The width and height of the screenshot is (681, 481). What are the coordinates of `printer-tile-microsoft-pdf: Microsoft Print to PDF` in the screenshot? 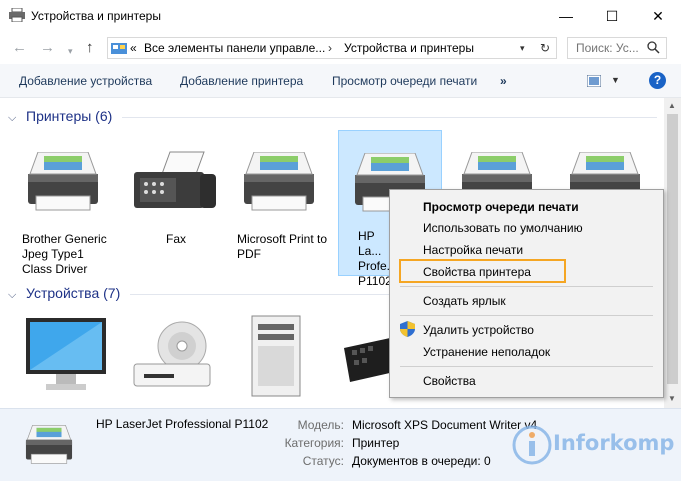 It's located at (278, 205).